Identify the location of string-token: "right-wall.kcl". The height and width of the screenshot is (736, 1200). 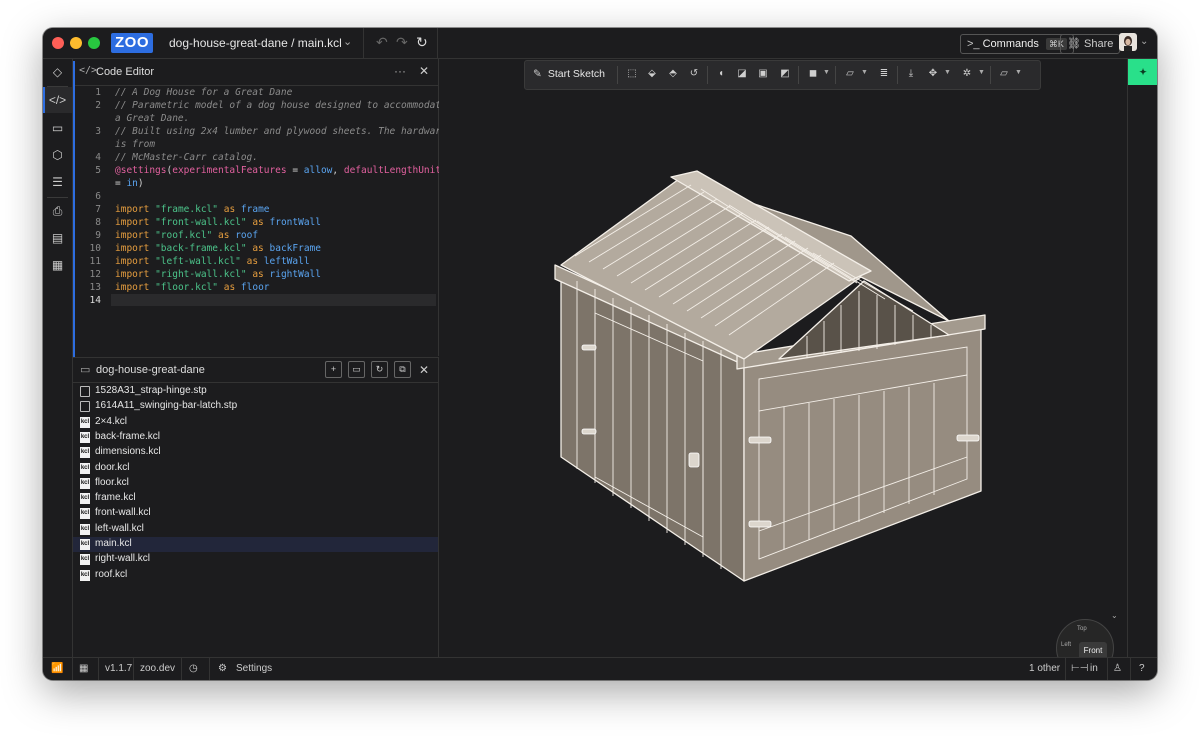
(201, 274).